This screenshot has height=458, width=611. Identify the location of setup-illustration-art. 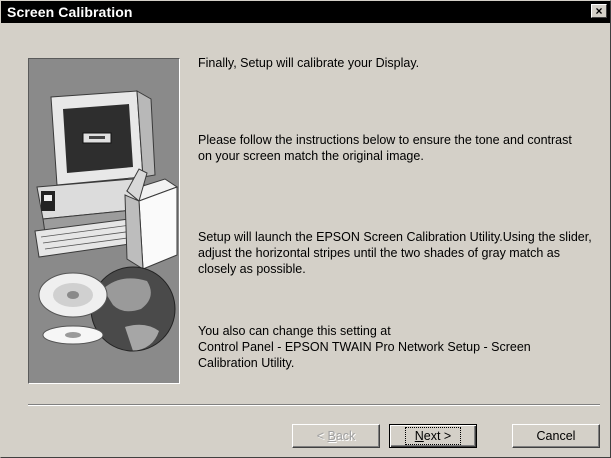
(106, 221).